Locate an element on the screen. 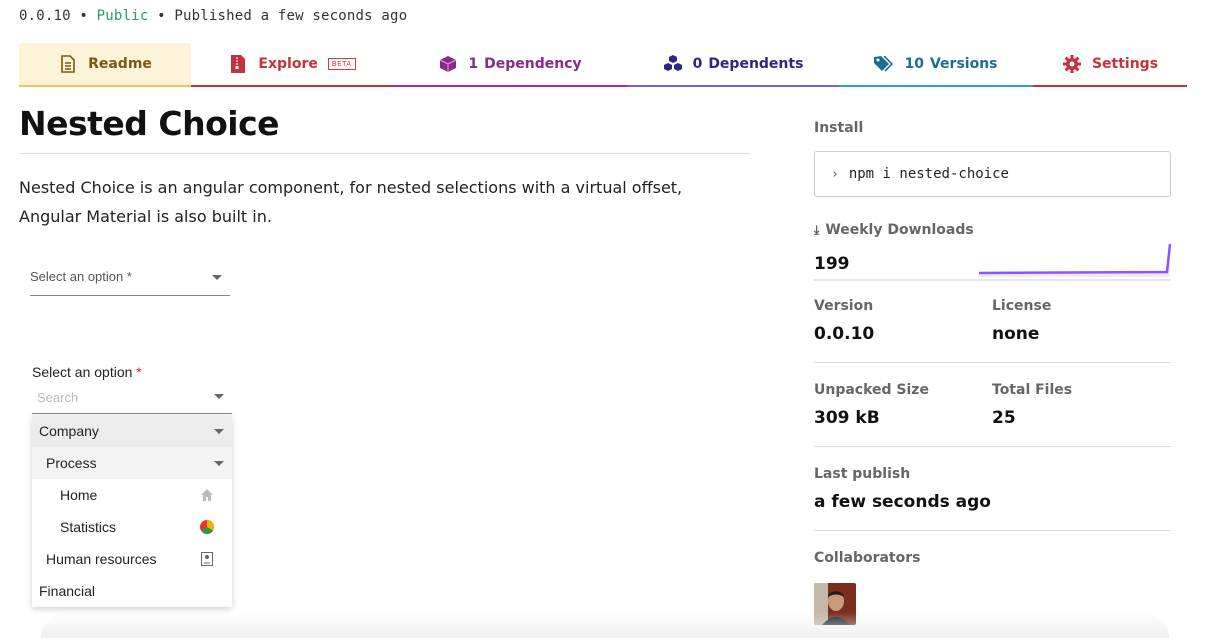  option-label: Home is located at coordinates (79, 495).